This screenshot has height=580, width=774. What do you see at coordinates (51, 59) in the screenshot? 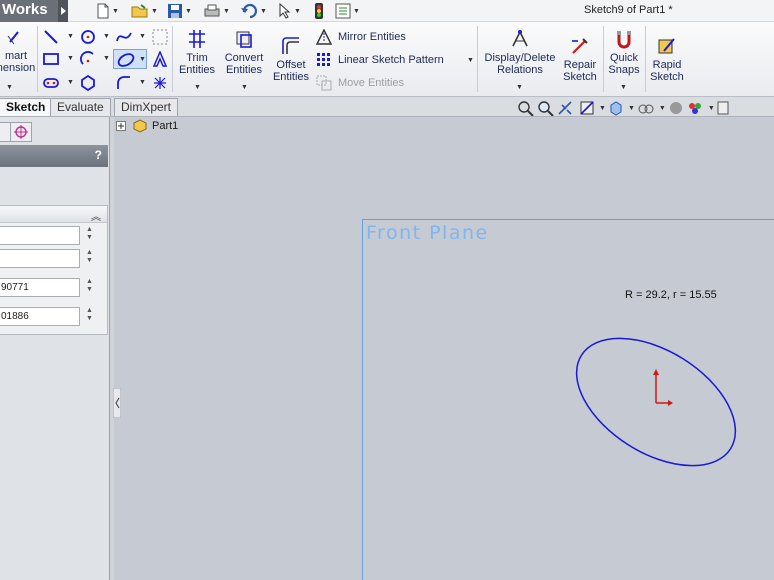
I see `rectangle-tool-icon` at bounding box center [51, 59].